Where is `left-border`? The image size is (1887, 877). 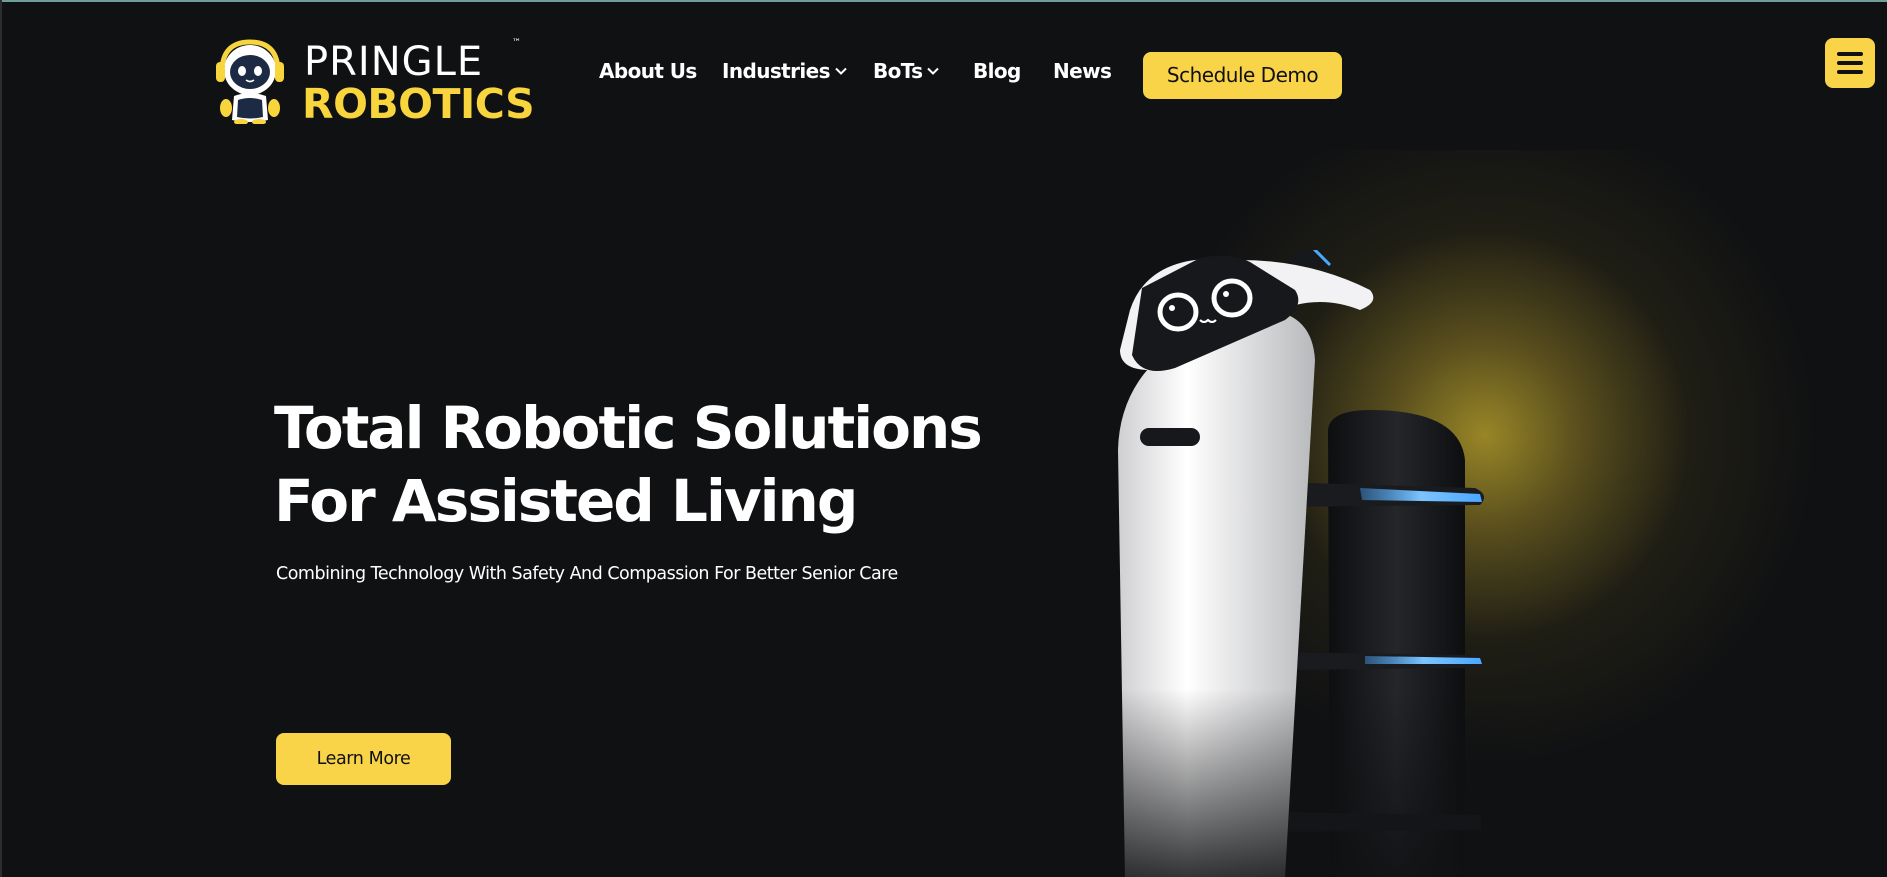
left-border is located at coordinates (1, 438).